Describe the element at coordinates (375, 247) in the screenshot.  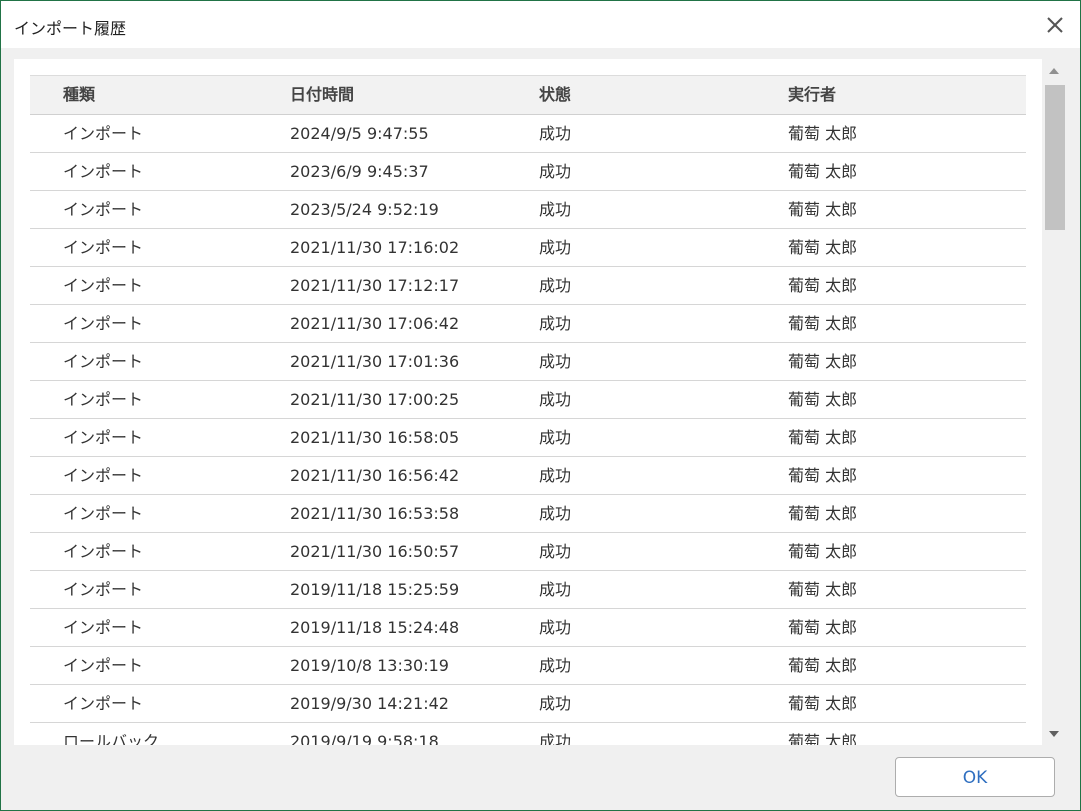
I see `datetime-cell: 2021/11/30 17:16:02` at that location.